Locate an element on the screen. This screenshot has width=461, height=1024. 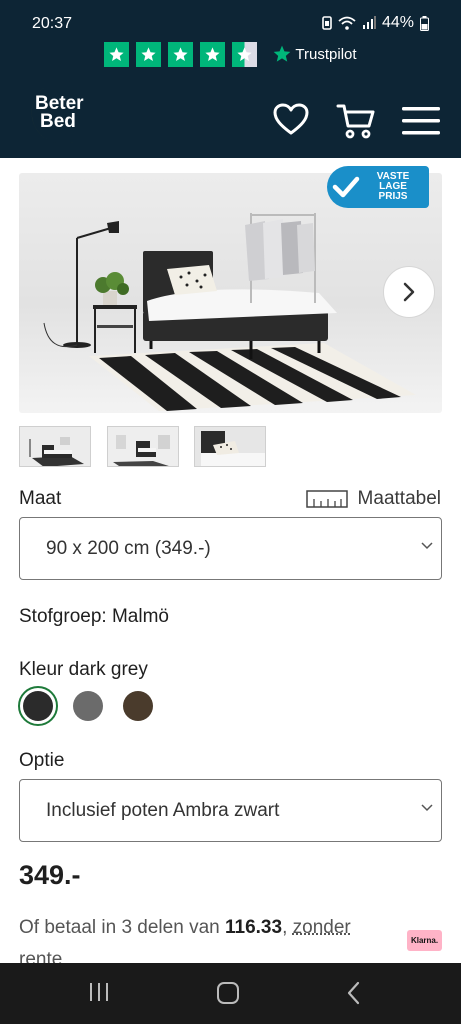
recent-apps-icon is located at coordinates (99, 992).